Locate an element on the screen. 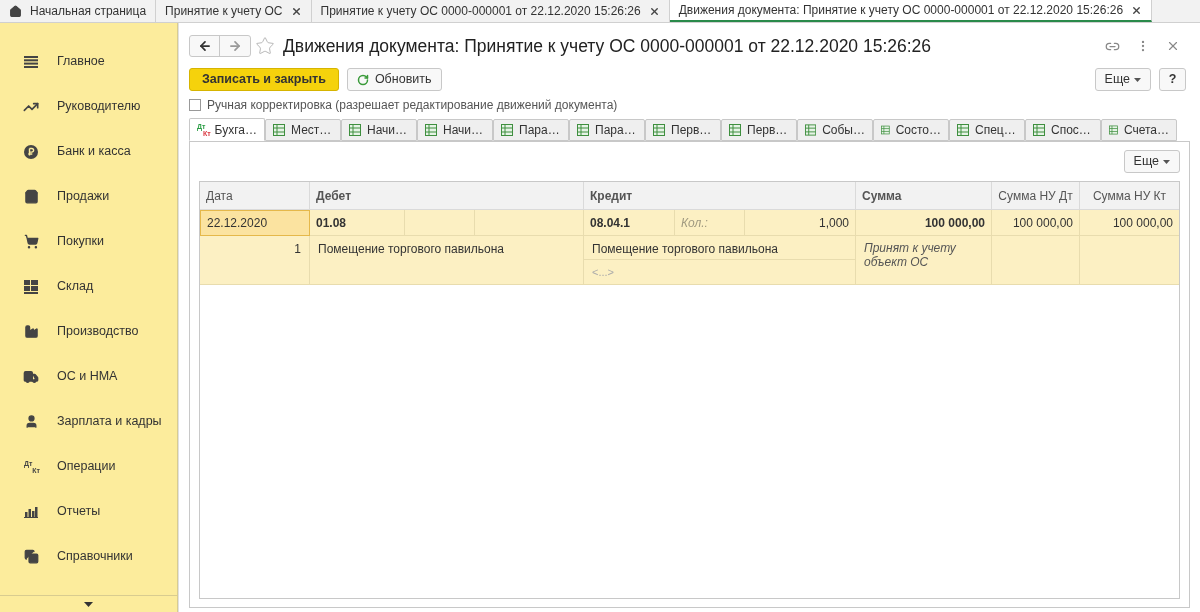 The height and width of the screenshot is (612, 1200). sidebar-item: Руководителю is located at coordinates (88, 106).